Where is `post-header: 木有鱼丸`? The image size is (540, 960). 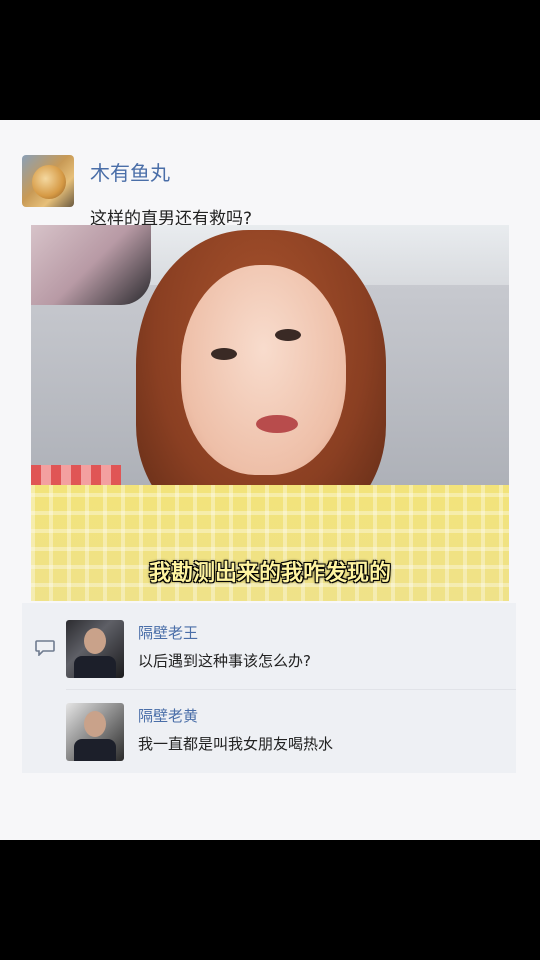 post-header: 木有鱼丸 is located at coordinates (272, 181).